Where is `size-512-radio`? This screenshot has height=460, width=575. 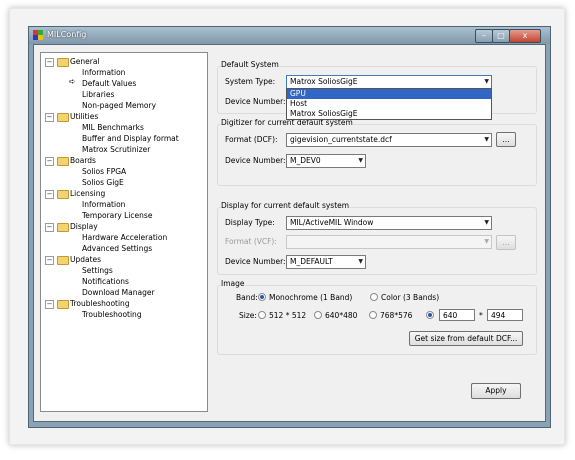
size-512-radio is located at coordinates (262, 315).